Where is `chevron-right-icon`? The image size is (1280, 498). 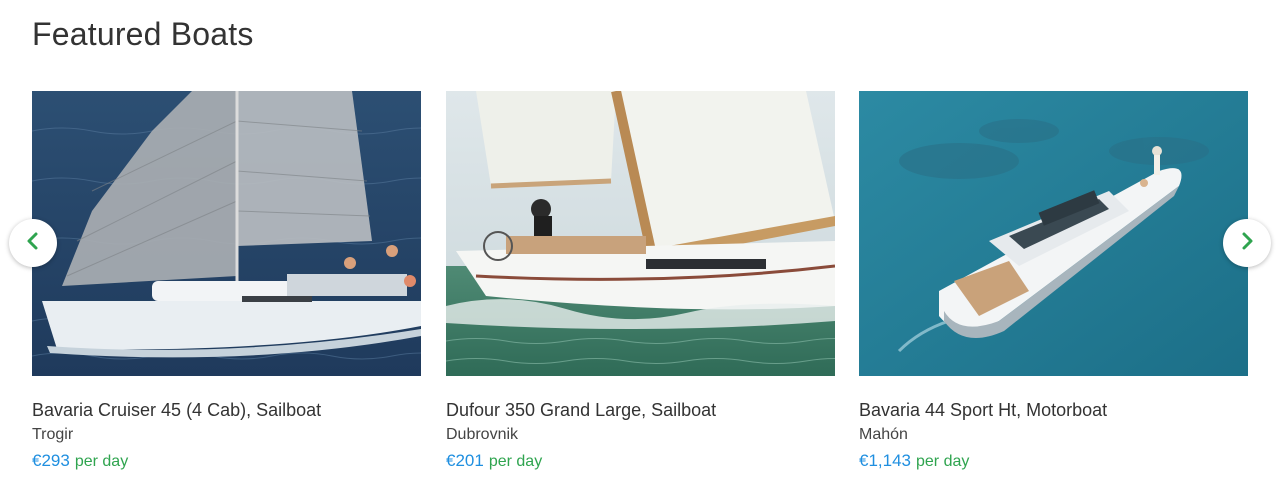 chevron-right-icon is located at coordinates (1247, 243).